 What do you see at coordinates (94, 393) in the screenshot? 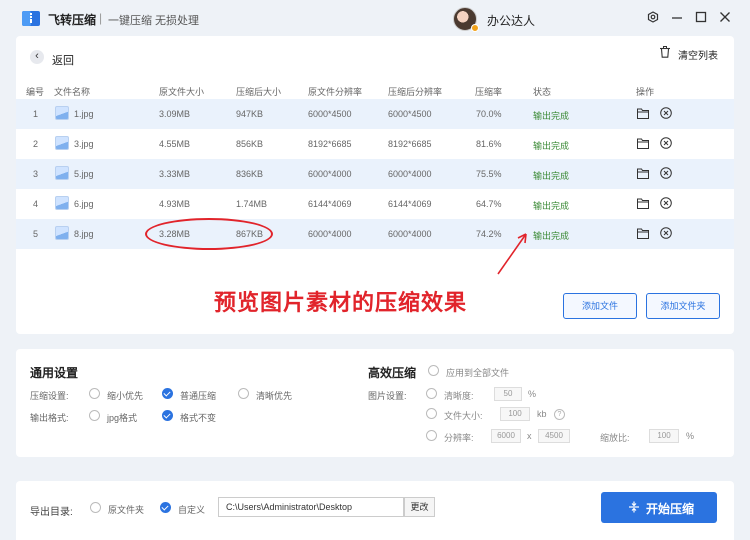
I see `radio-shrink-priority` at bounding box center [94, 393].